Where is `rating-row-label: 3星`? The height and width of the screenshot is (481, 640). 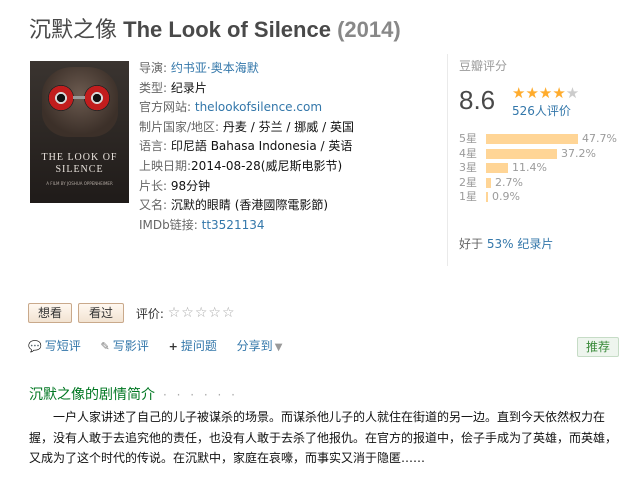 rating-row-label: 3星 is located at coordinates (468, 167).